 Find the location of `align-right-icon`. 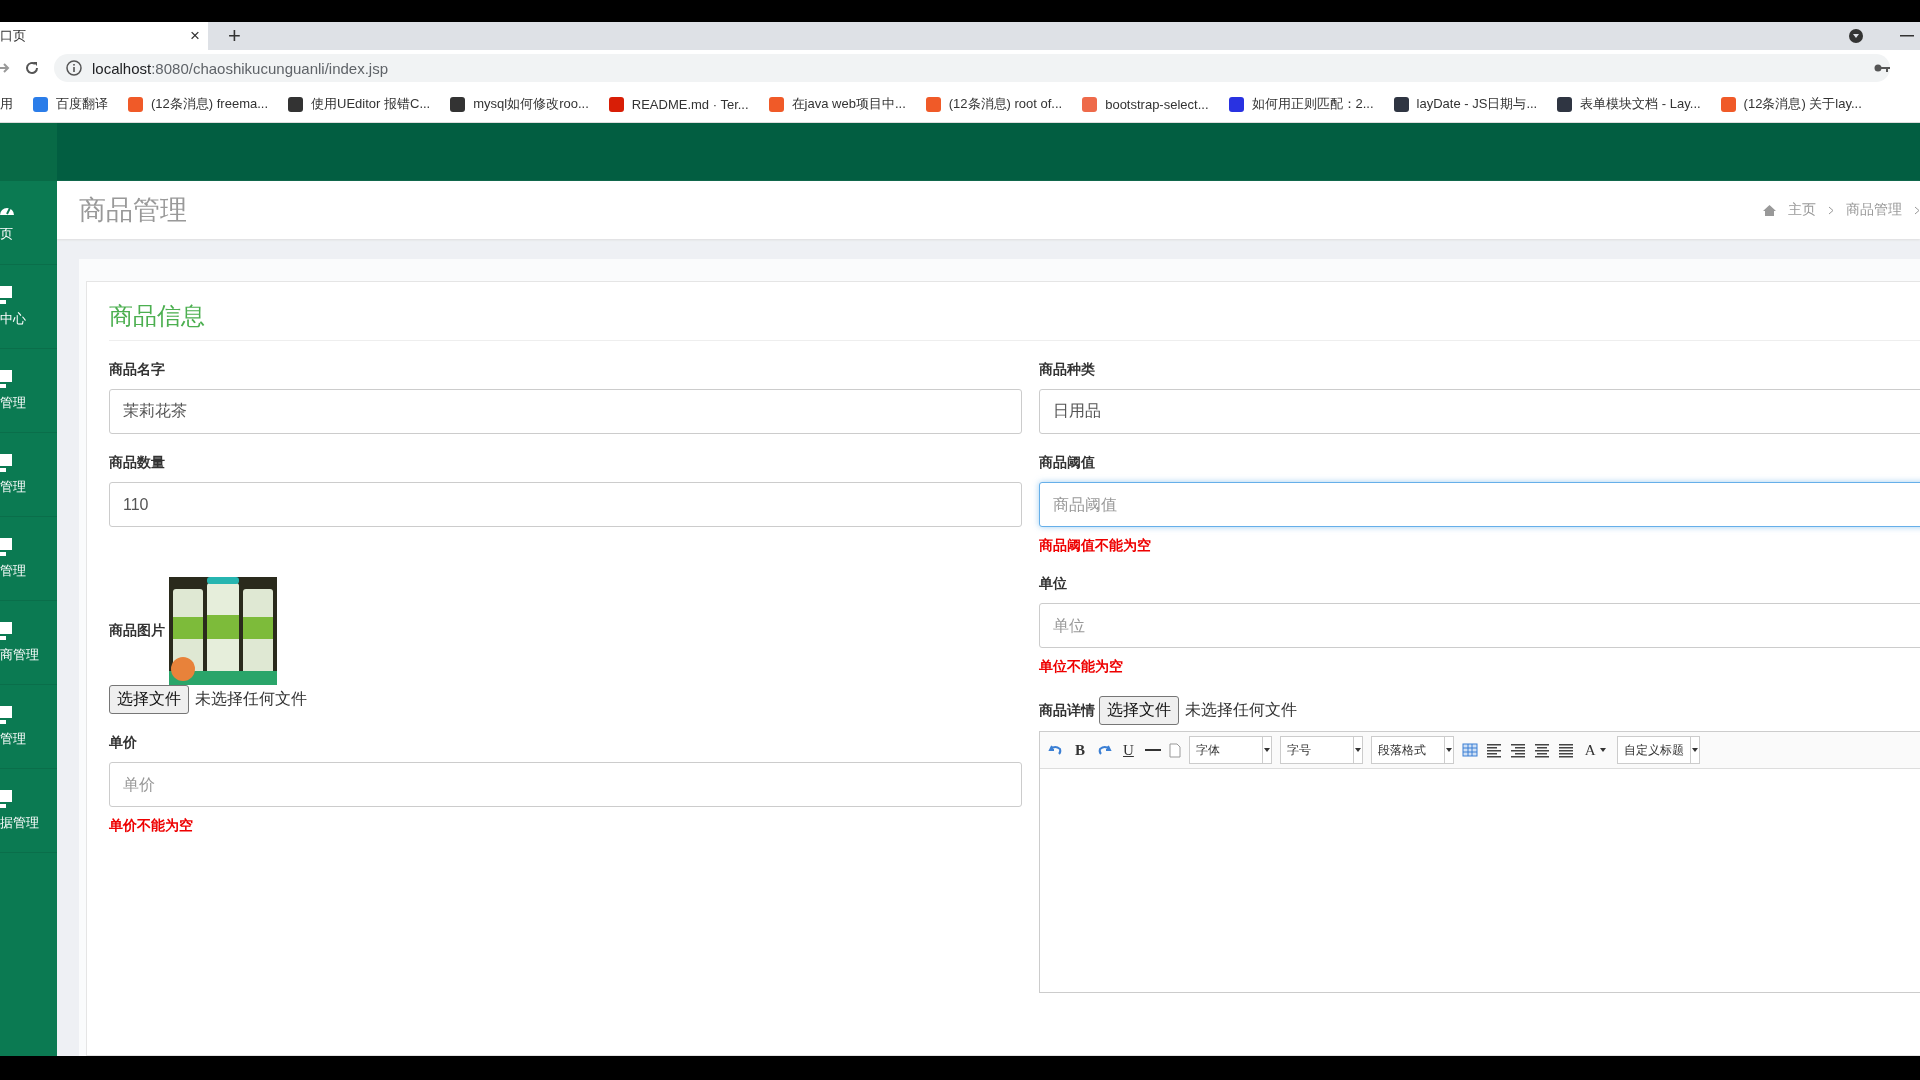

align-right-icon is located at coordinates (1517, 750).